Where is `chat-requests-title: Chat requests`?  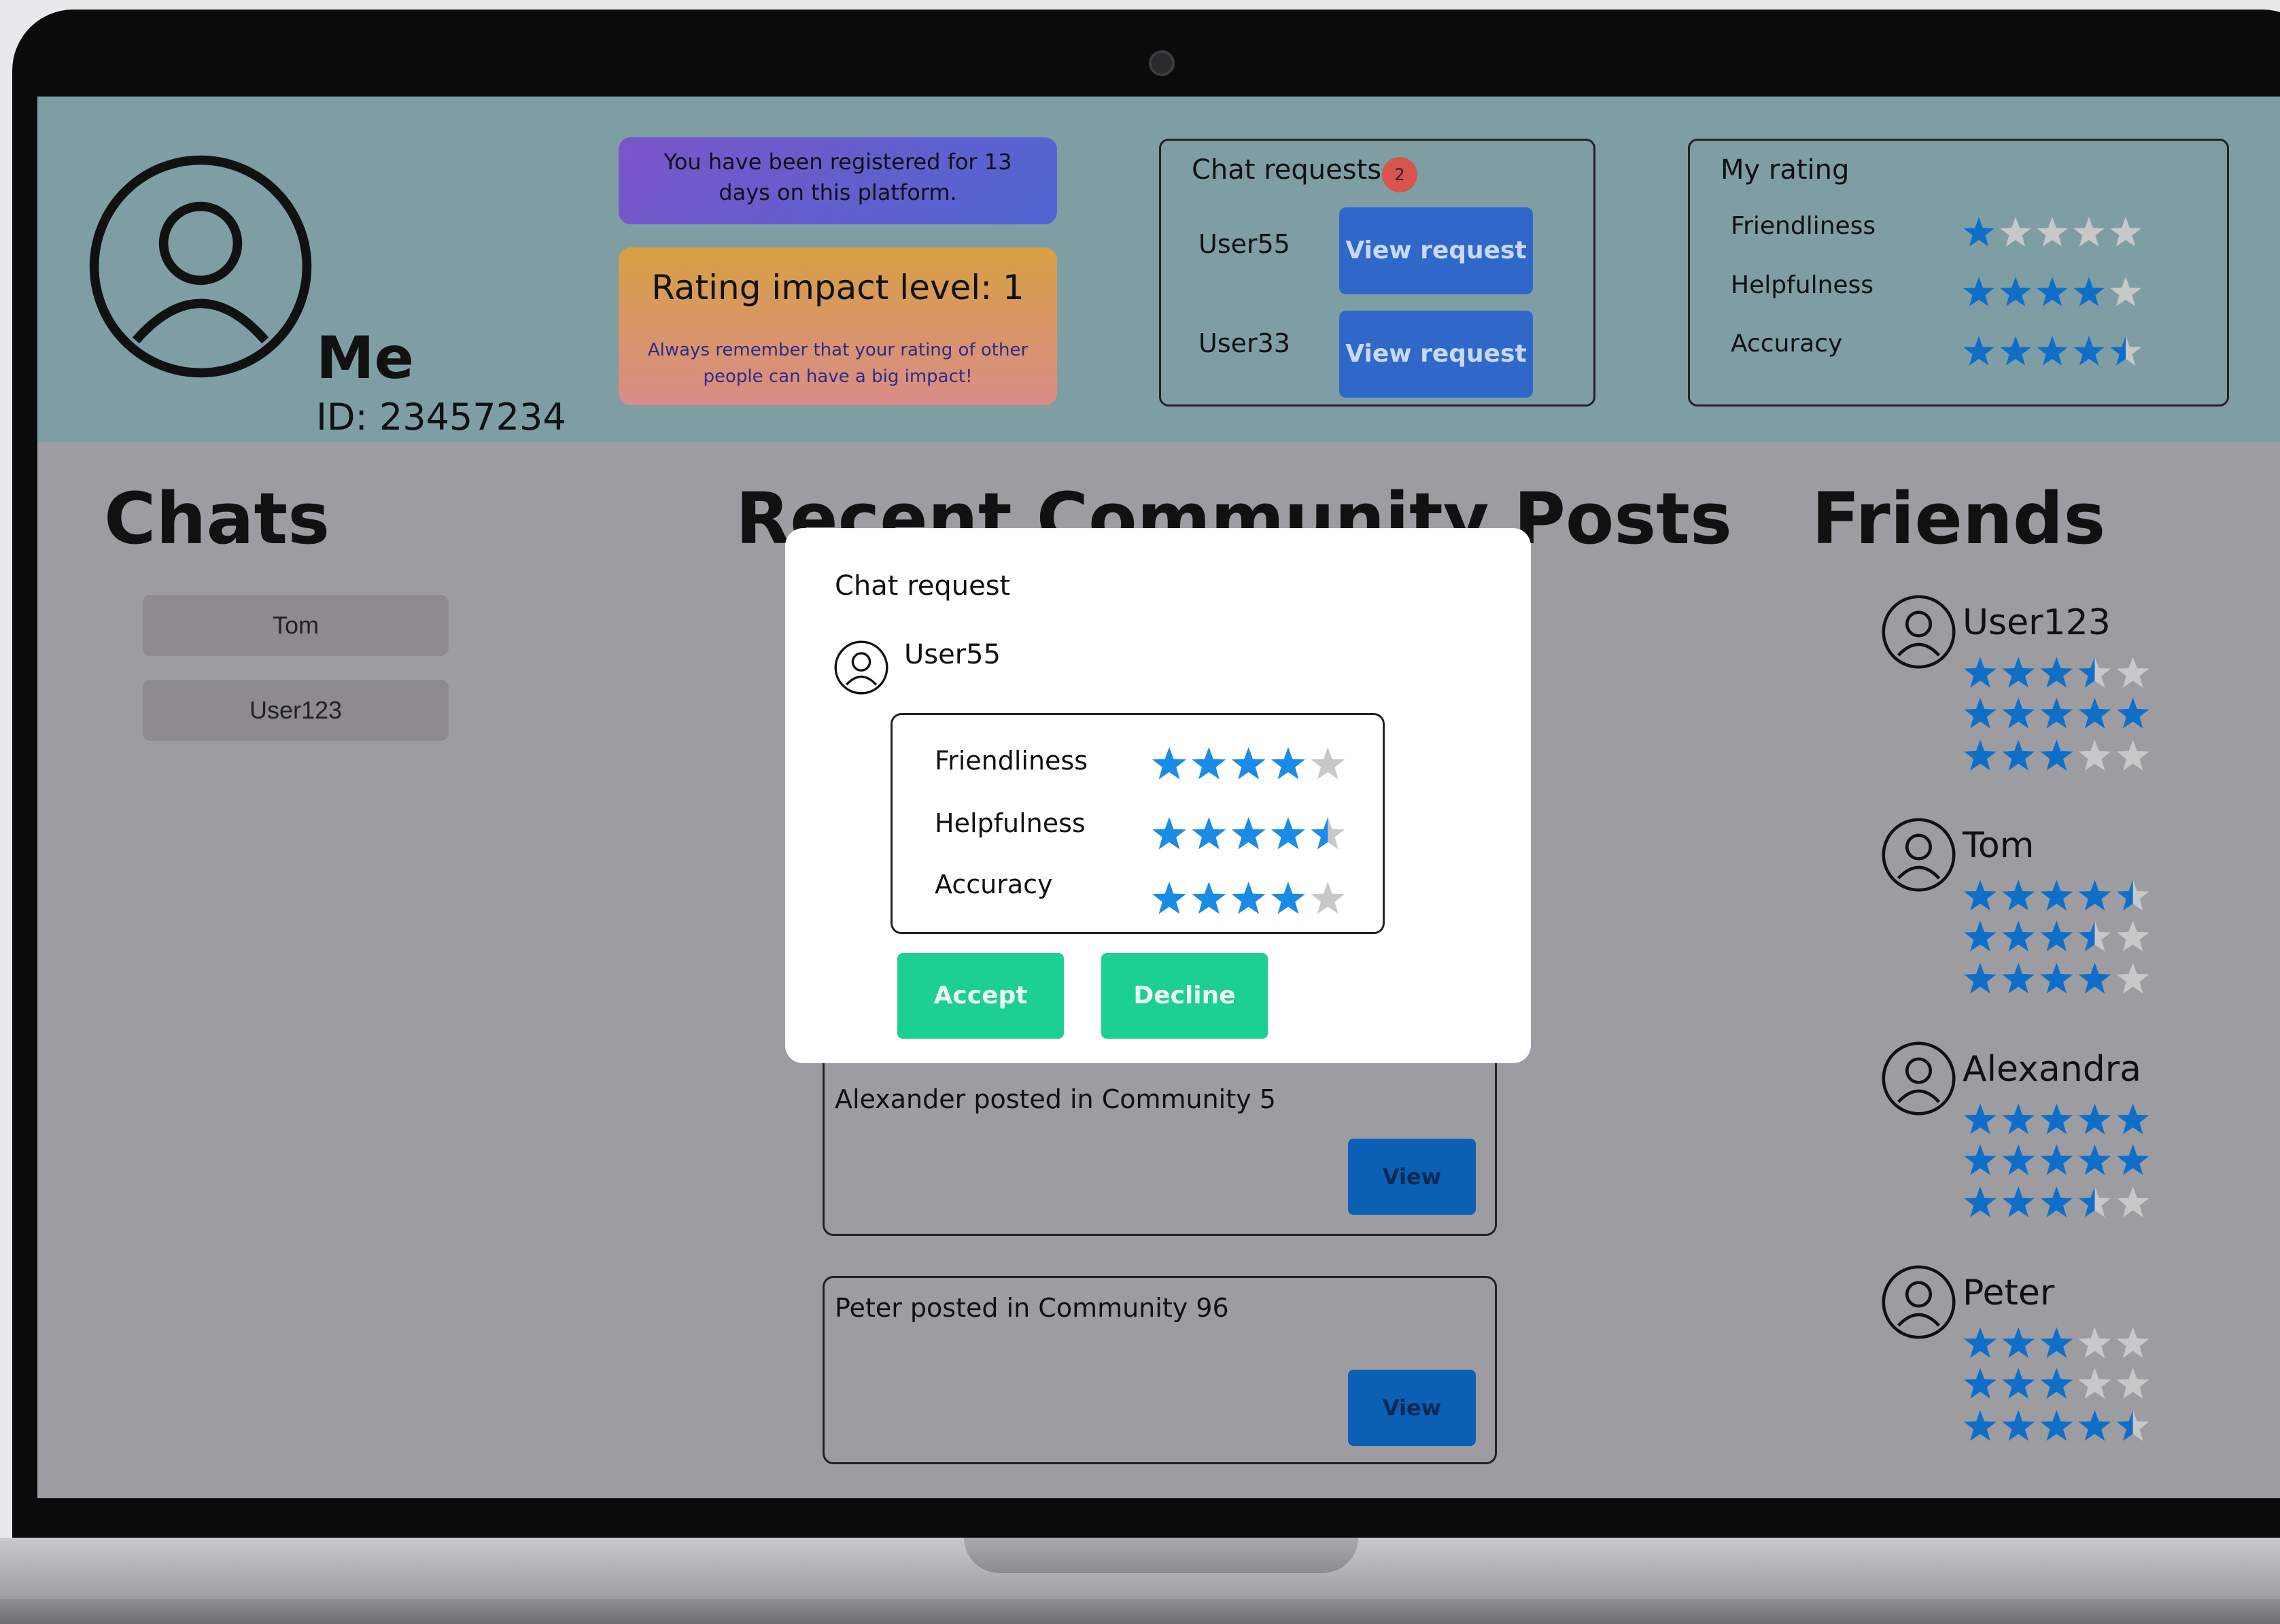 chat-requests-title: Chat requests is located at coordinates (1287, 170).